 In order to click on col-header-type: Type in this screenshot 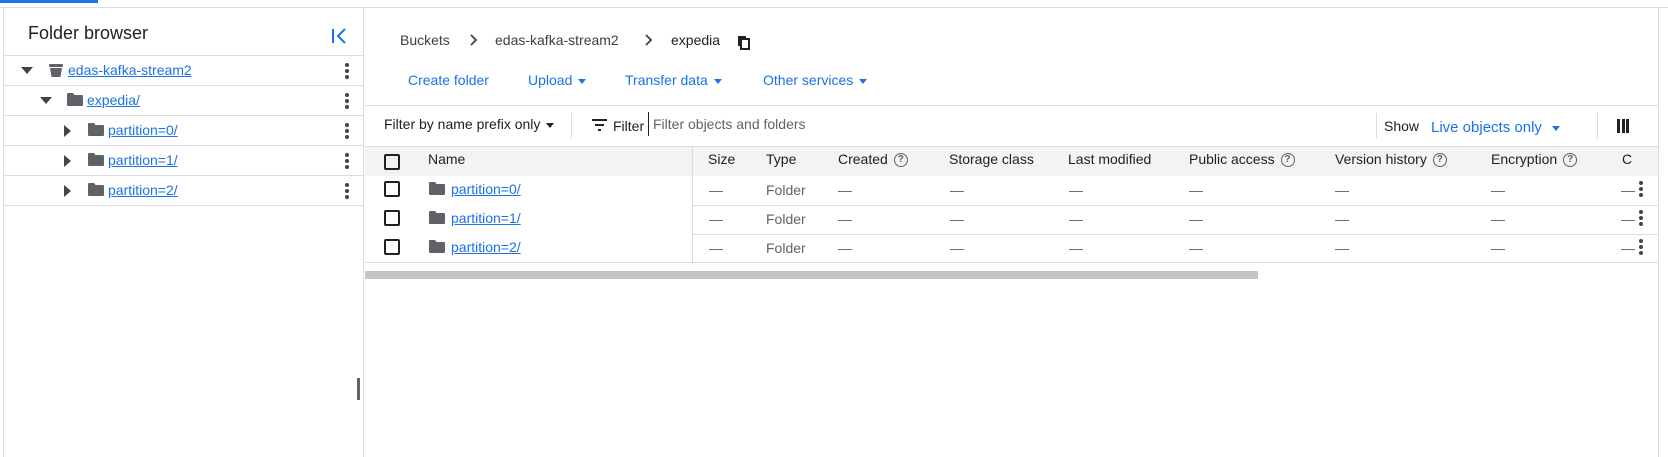, I will do `click(781, 159)`.